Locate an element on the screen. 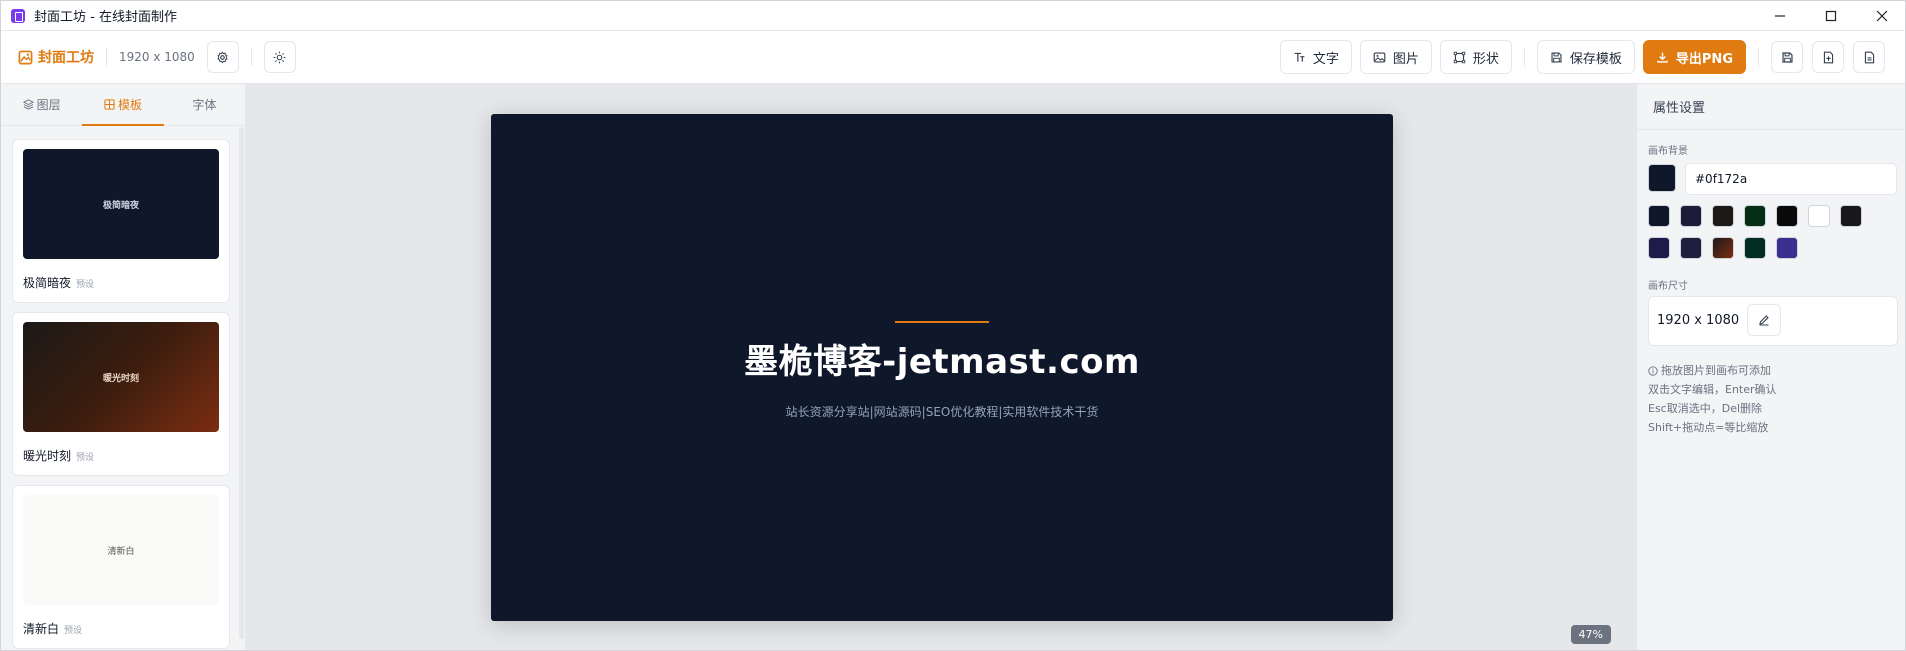 Image resolution: width=1906 pixels, height=651 pixels. export-png-label: 导出PNG is located at coordinates (1704, 59).